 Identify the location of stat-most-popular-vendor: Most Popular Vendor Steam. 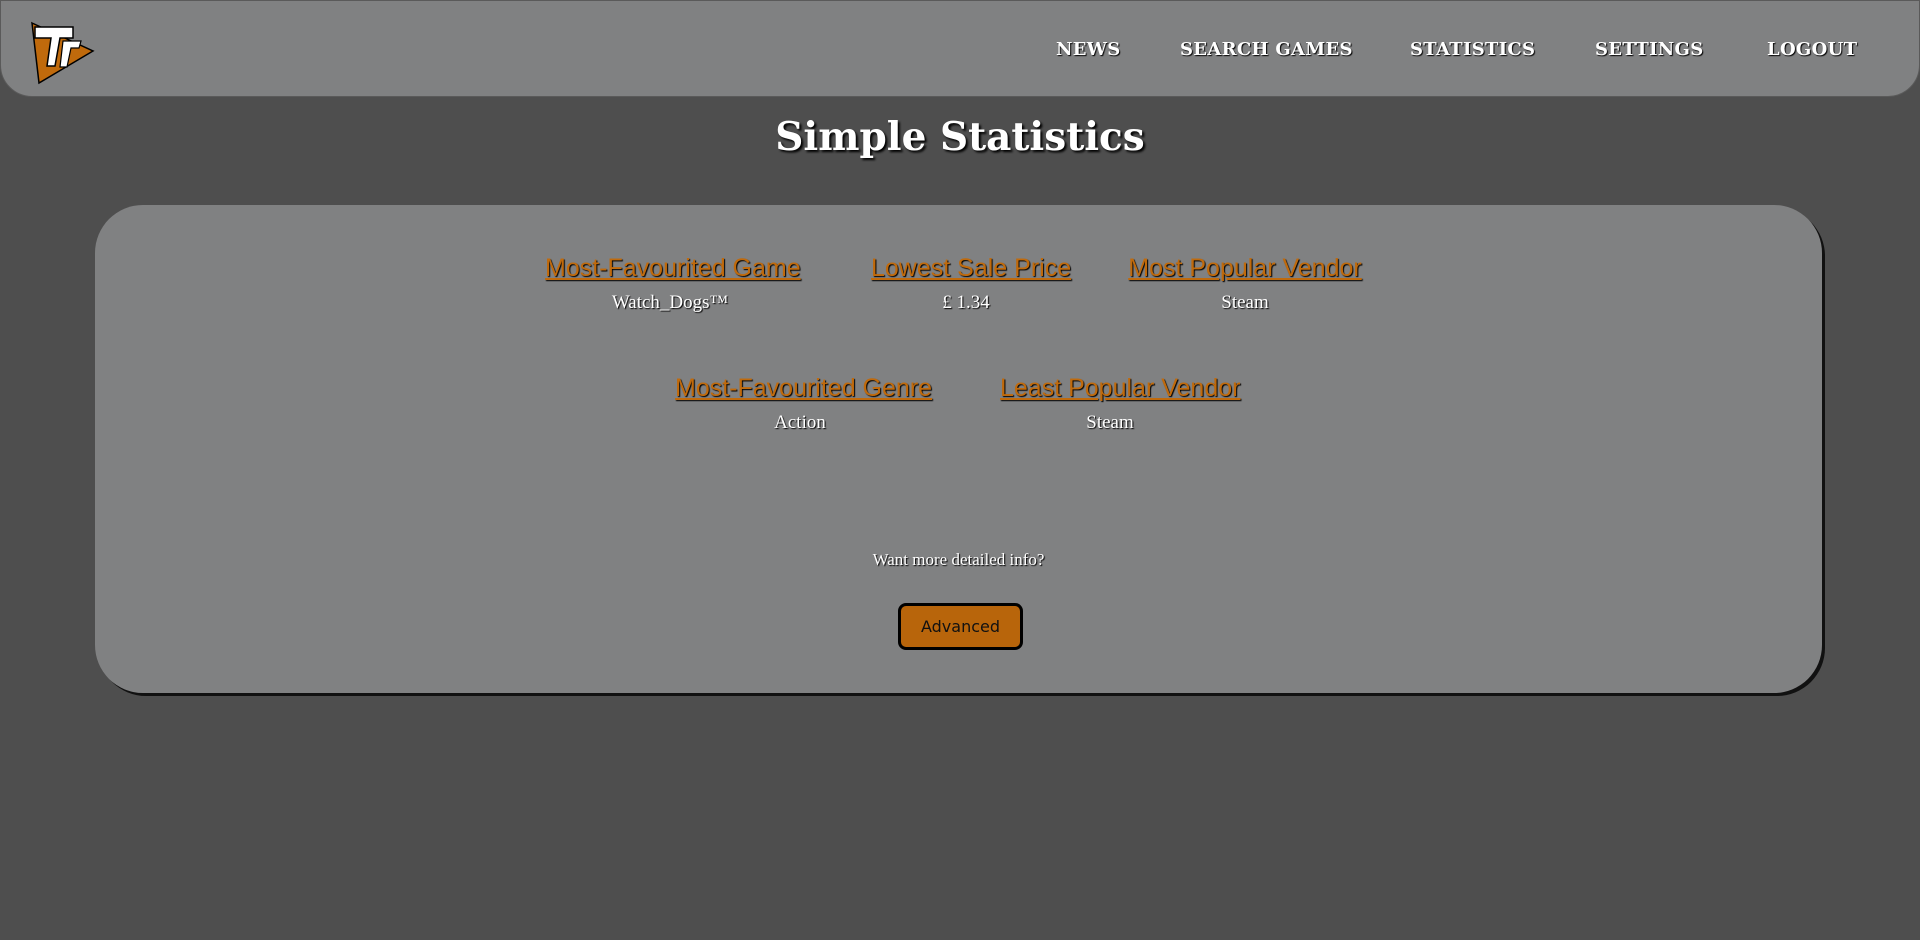
(1245, 284).